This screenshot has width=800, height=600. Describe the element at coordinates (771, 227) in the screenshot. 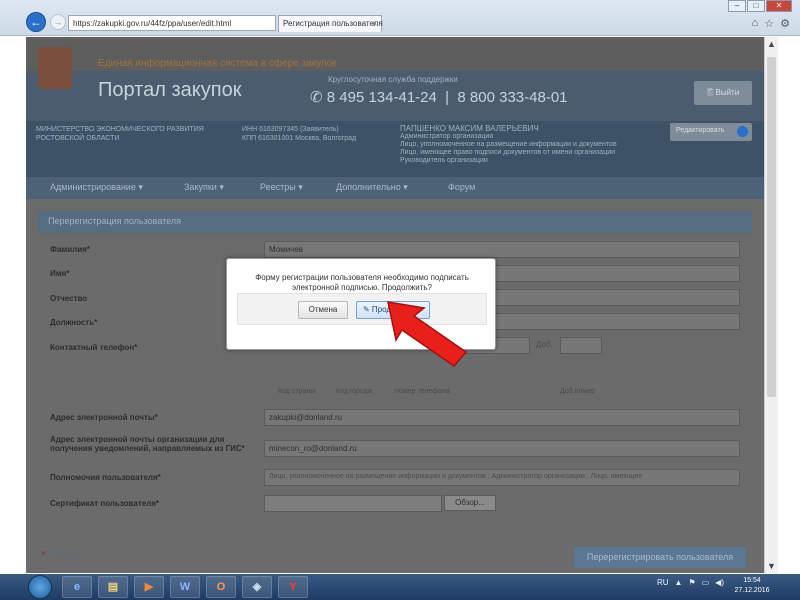

I see `scroll-thumb` at that location.